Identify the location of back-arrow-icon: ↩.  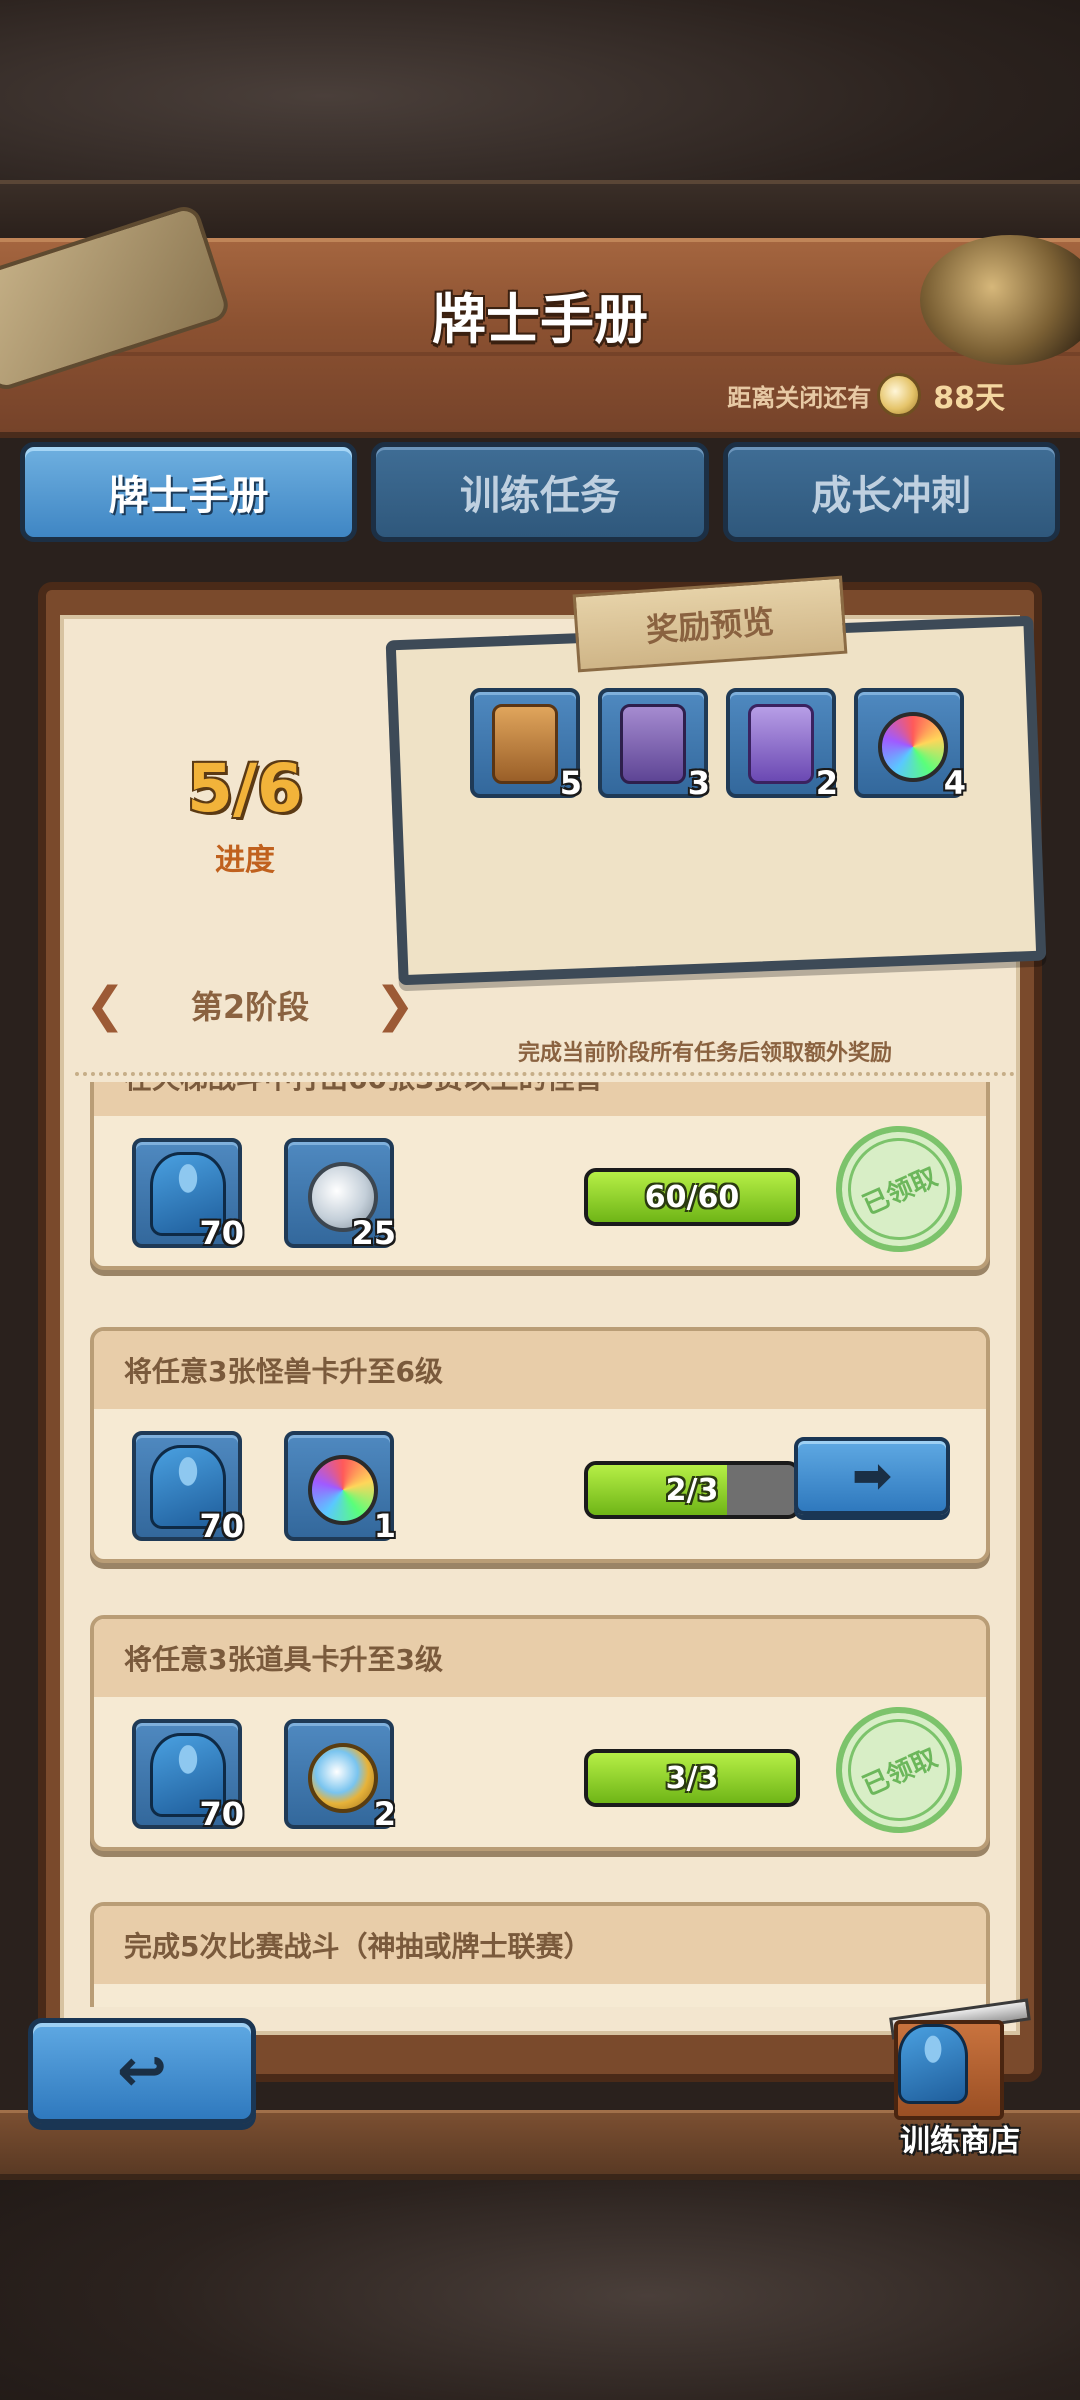
(142, 2071).